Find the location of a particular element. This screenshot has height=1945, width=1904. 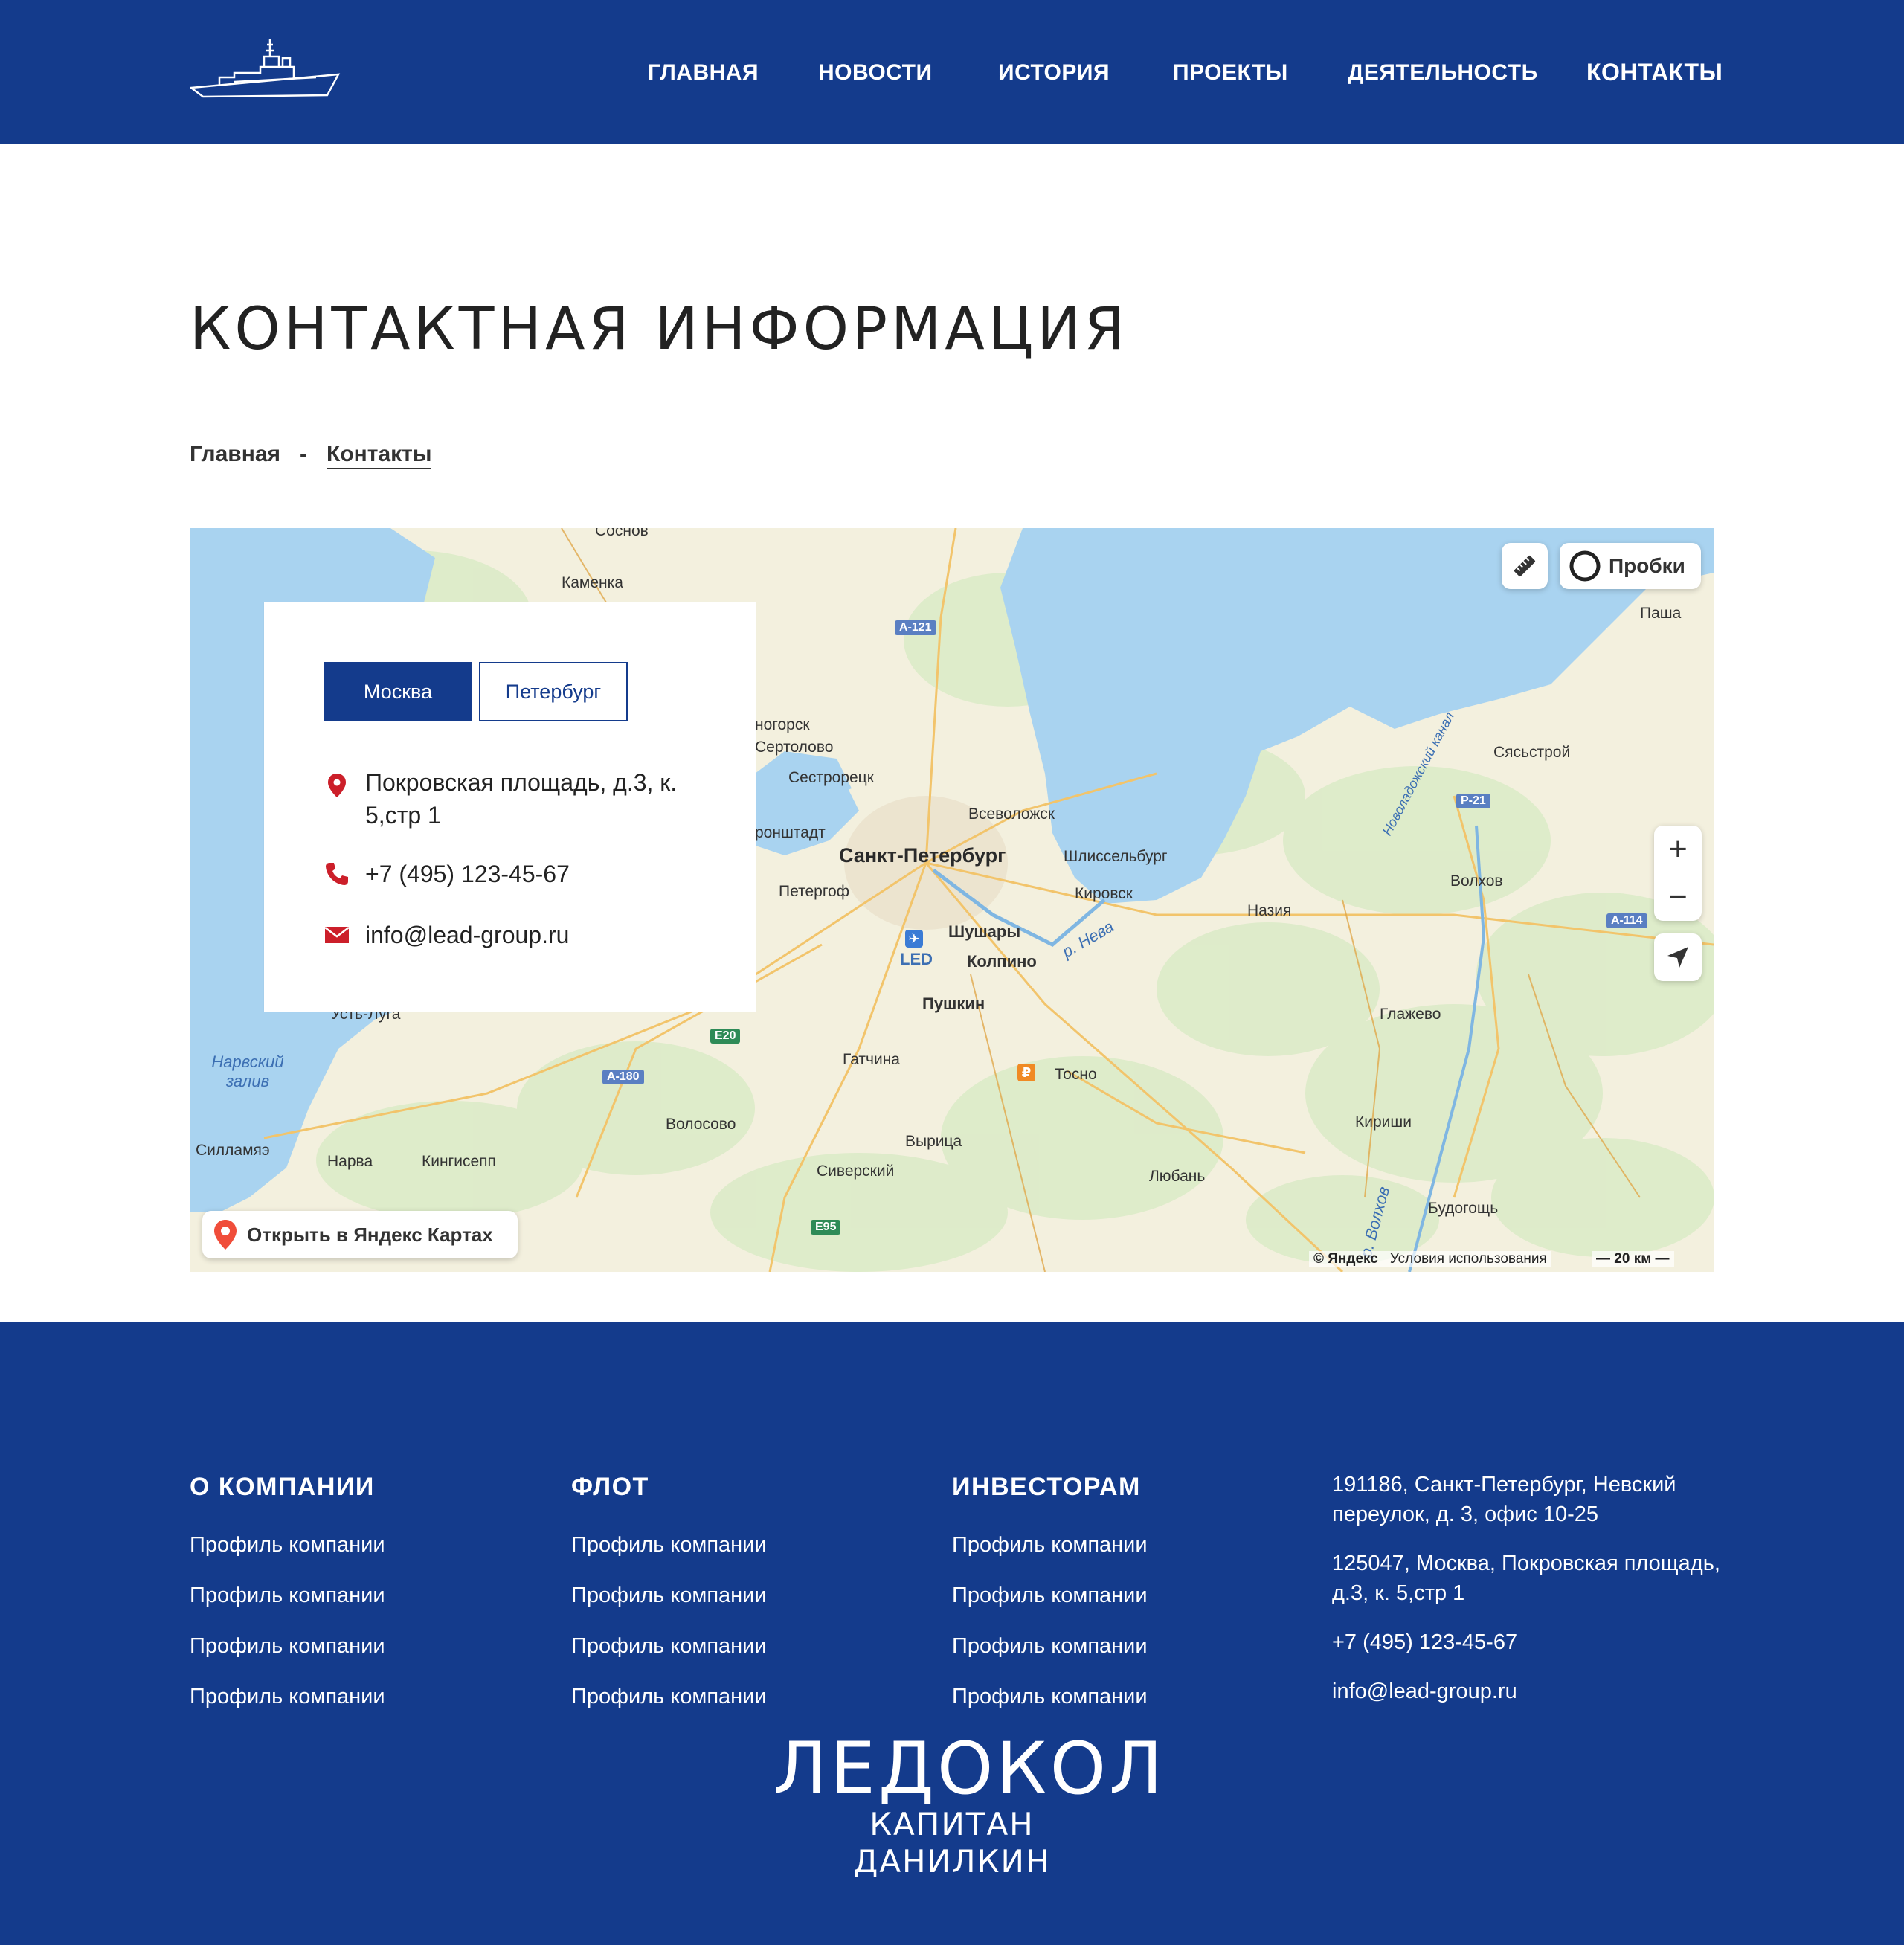

map-label: Кировск is located at coordinates (1104, 894).